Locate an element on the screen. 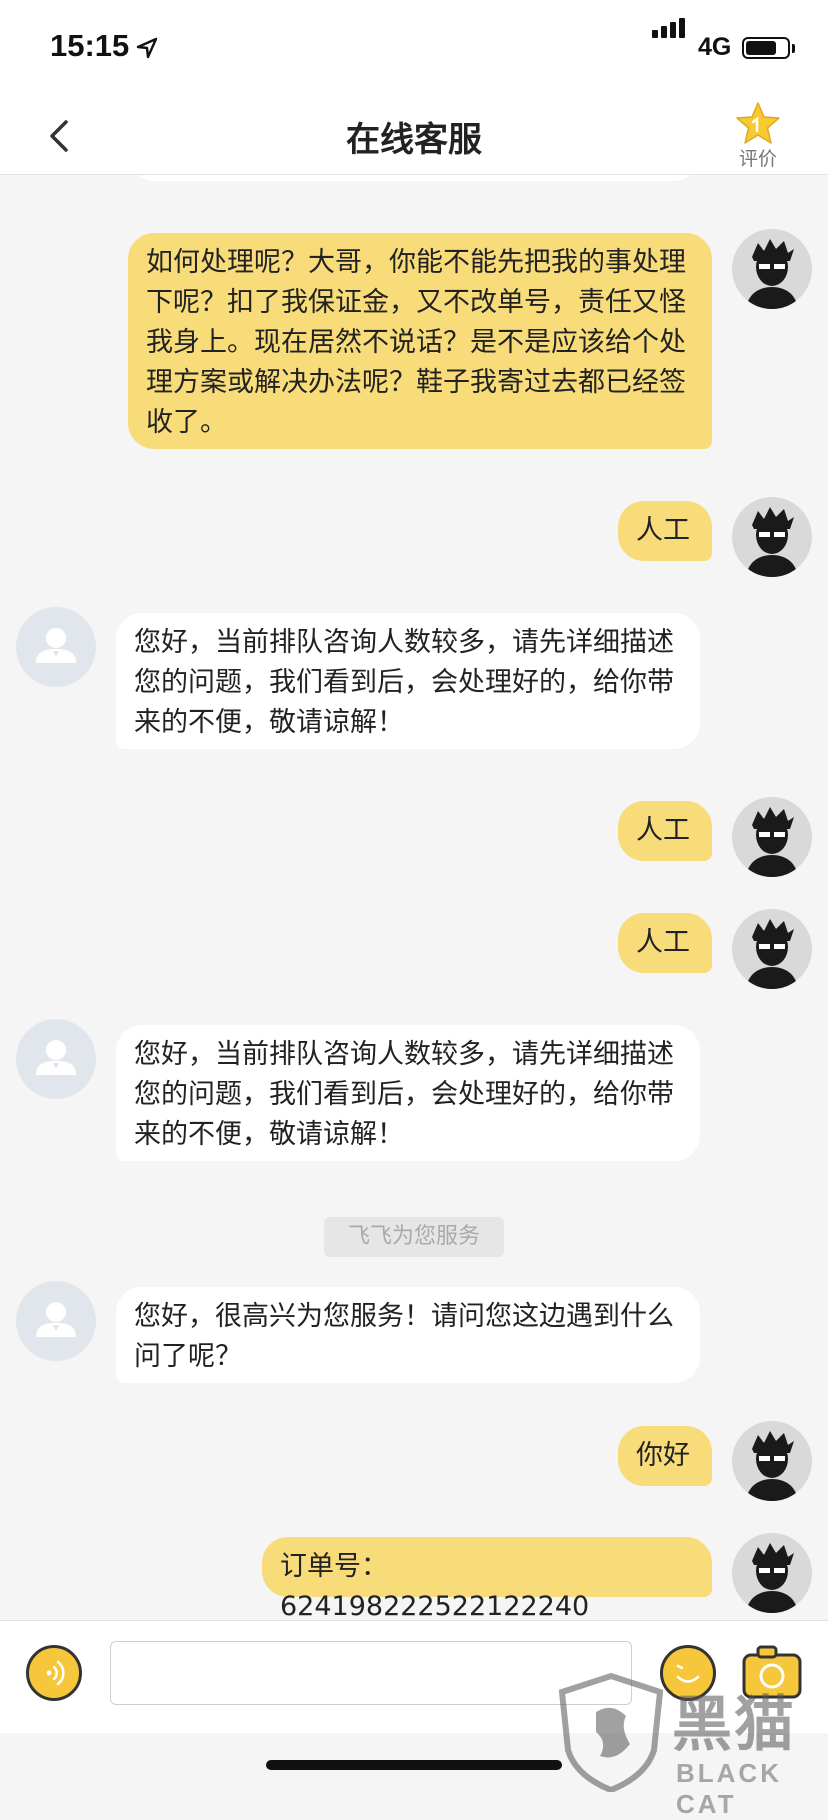 Image resolution: width=828 pixels, height=1820 pixels. nav-header: 在线客服 评价 is located at coordinates (414, 137).